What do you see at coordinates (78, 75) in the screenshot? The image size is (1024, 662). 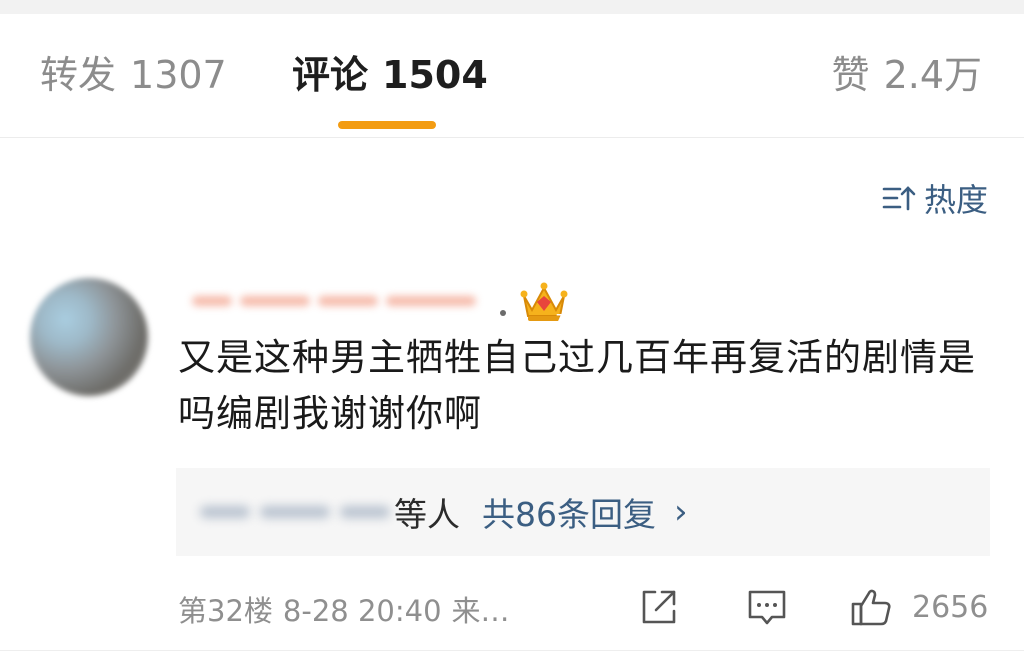 I see `tab-reposts-label: 转发` at bounding box center [78, 75].